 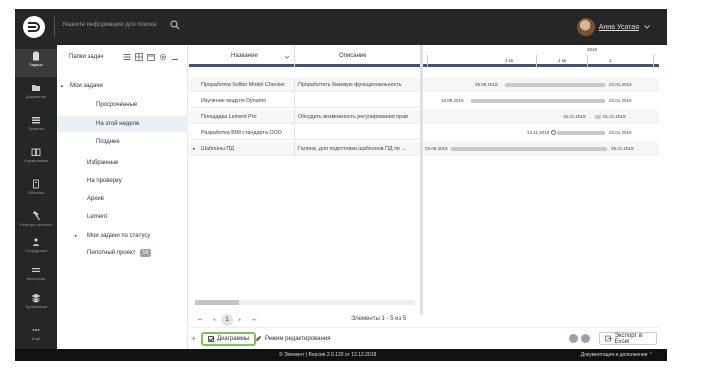 What do you see at coordinates (151, 57) in the screenshot?
I see `calendar-icon` at bounding box center [151, 57].